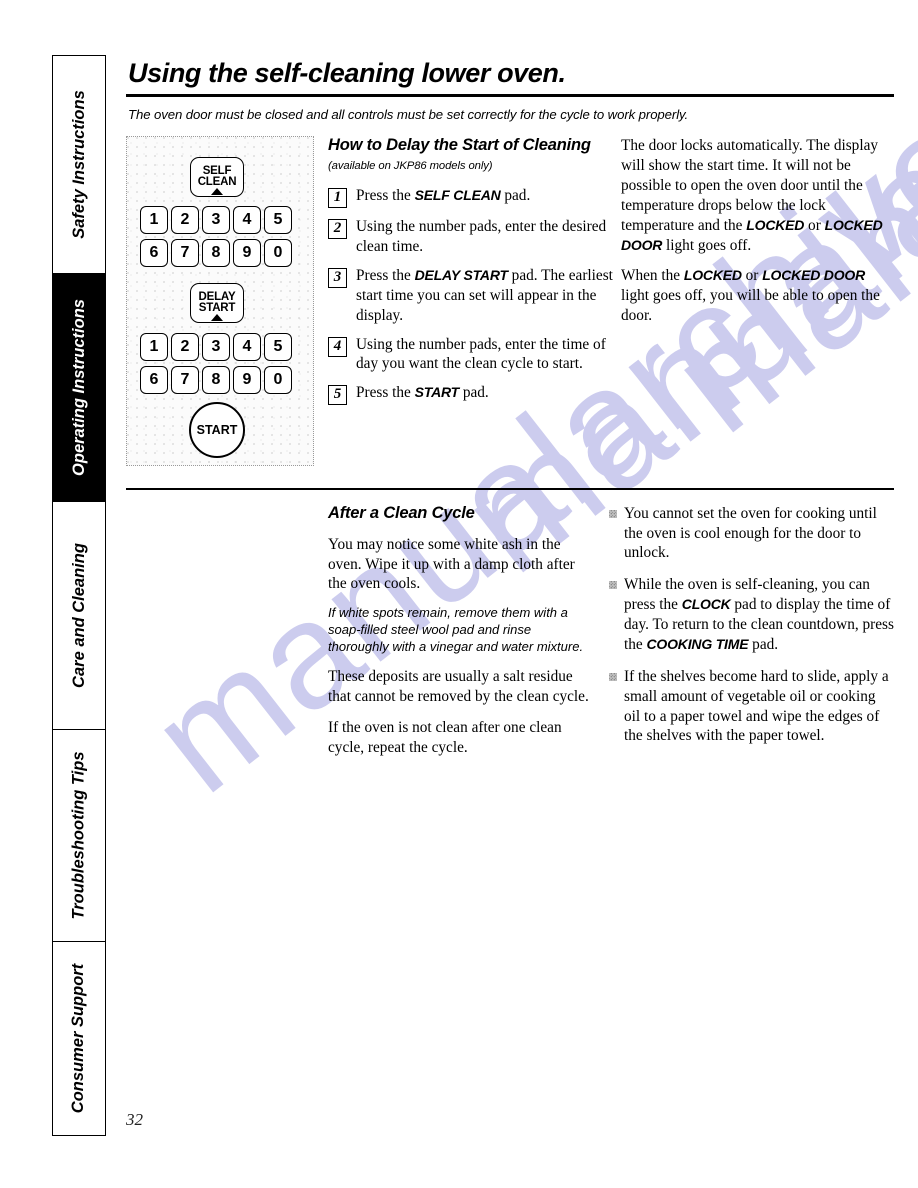 The height and width of the screenshot is (1188, 918). I want to click on sidebar-tab-troubleshooting-tips: Troubleshooting Tips, so click(79, 835).